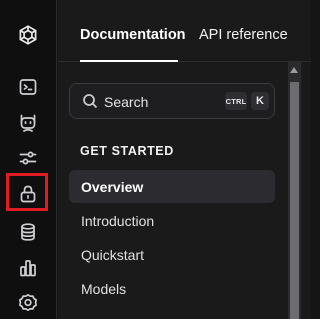  What do you see at coordinates (28, 232) in the screenshot?
I see `database-icon` at bounding box center [28, 232].